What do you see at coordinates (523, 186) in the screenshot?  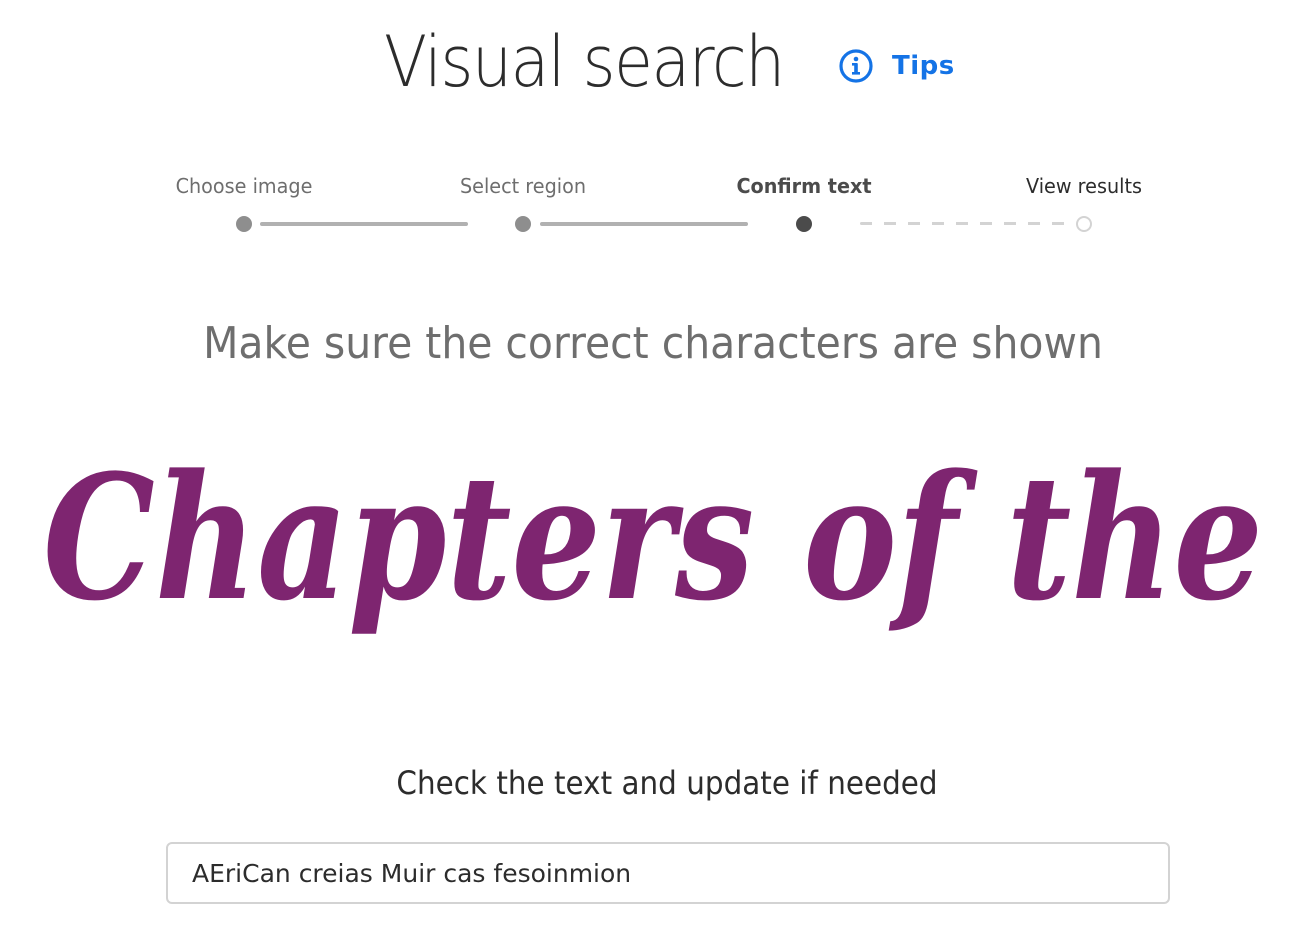 I see `step-label-select-region: Select region` at bounding box center [523, 186].